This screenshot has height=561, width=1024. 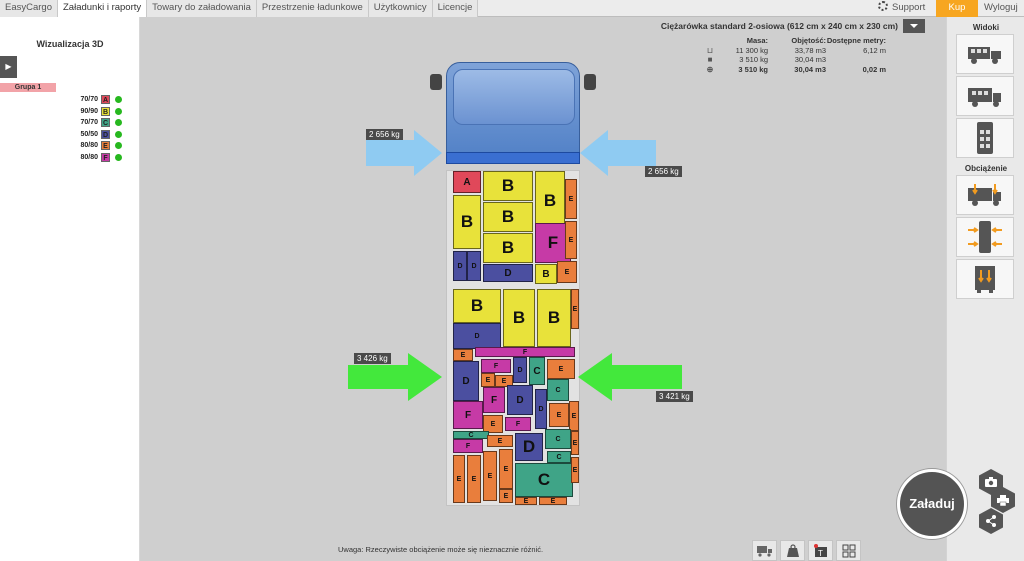 I want to click on views-title: Widoki, so click(x=986, y=27).